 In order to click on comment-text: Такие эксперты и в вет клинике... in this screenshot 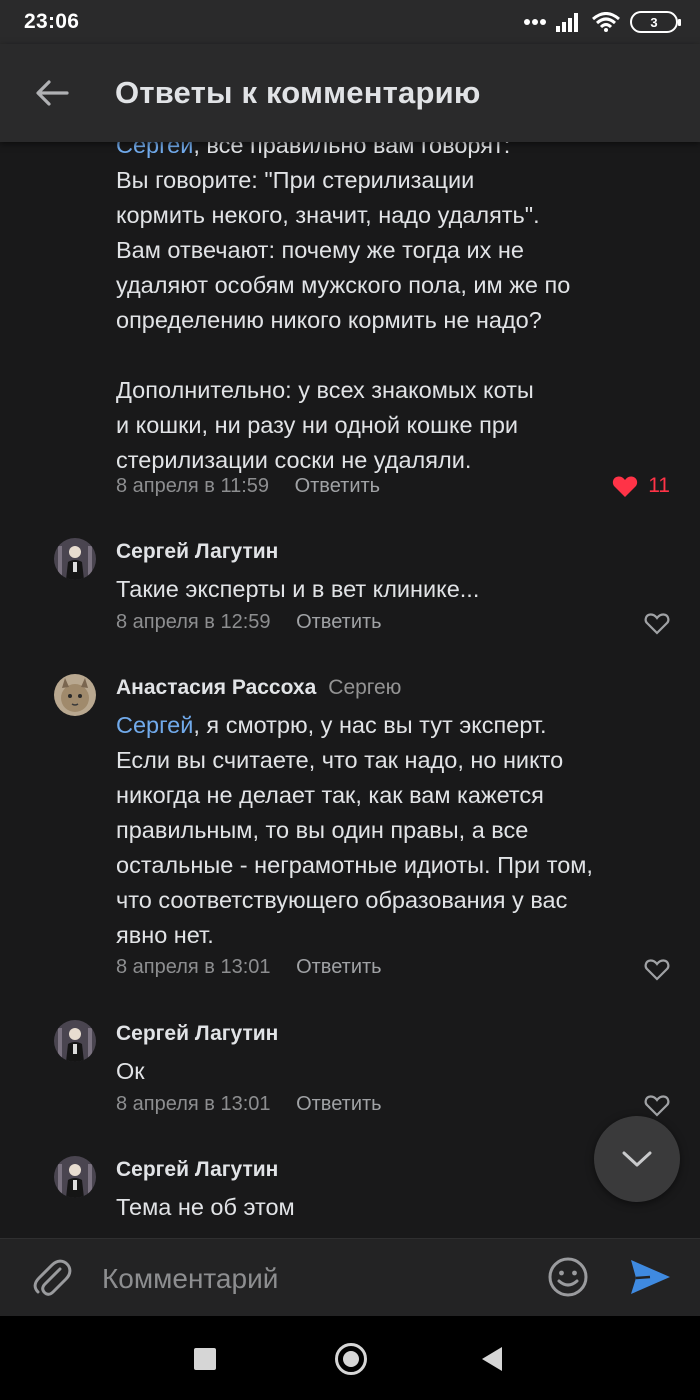, I will do `click(298, 589)`.